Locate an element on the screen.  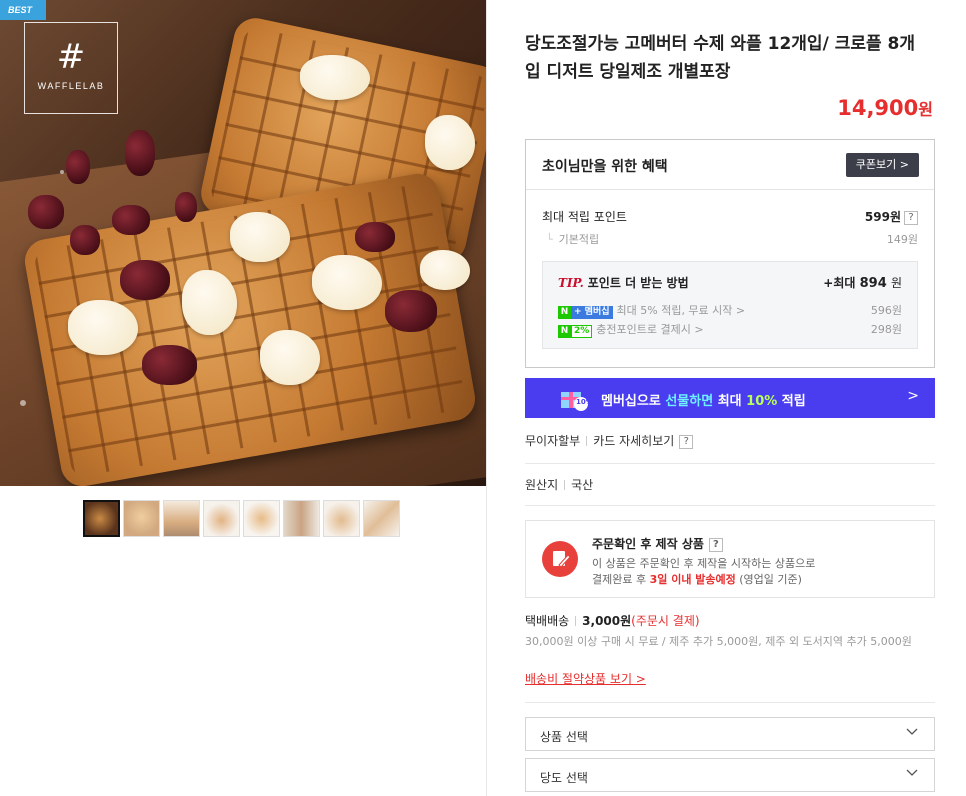
notice-line-2: 결제완료 후 3일 이내 발송예정 (영업일 기준) is located at coordinates (697, 579).